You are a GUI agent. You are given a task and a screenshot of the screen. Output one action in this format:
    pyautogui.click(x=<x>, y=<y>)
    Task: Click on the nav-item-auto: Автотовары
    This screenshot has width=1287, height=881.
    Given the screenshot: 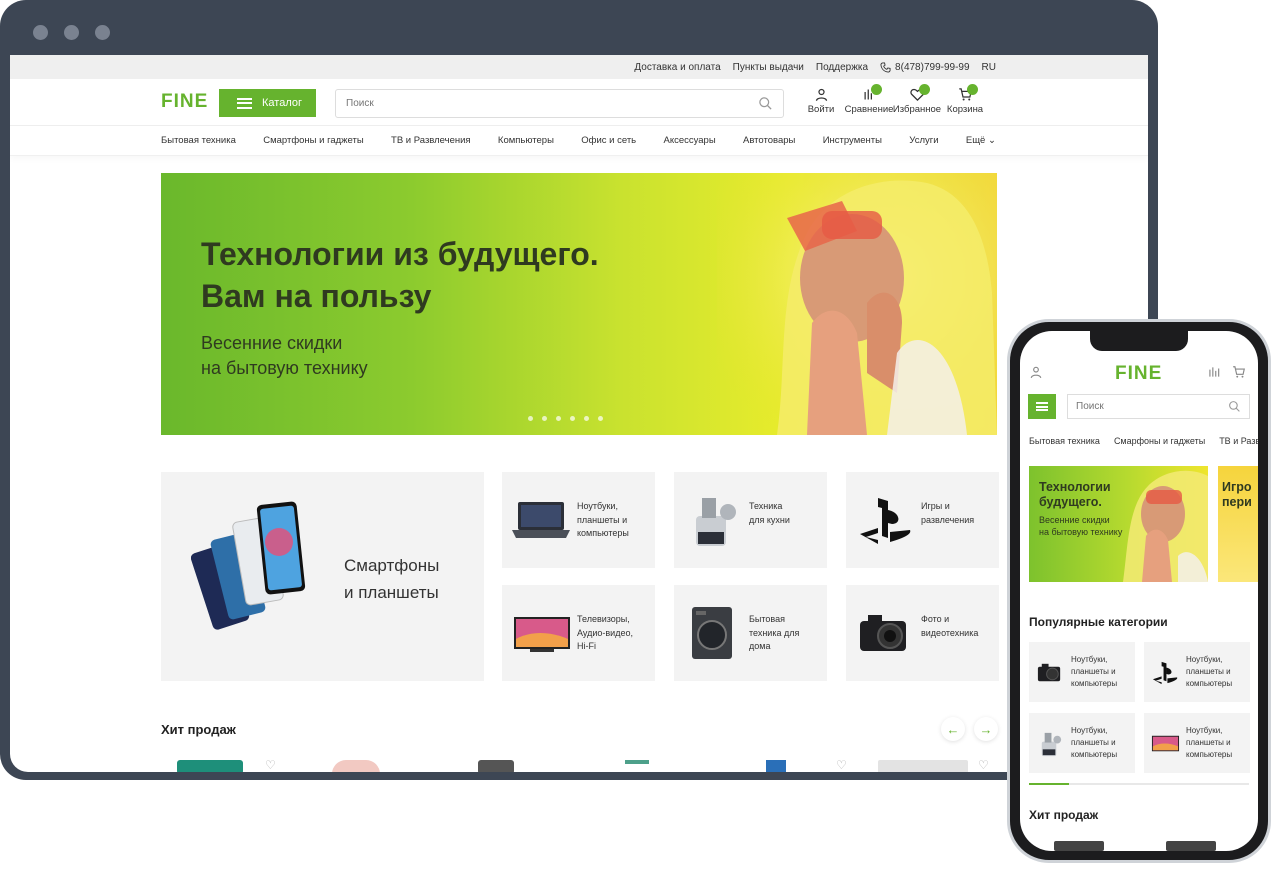 What is the action you would take?
    pyautogui.click(x=769, y=140)
    